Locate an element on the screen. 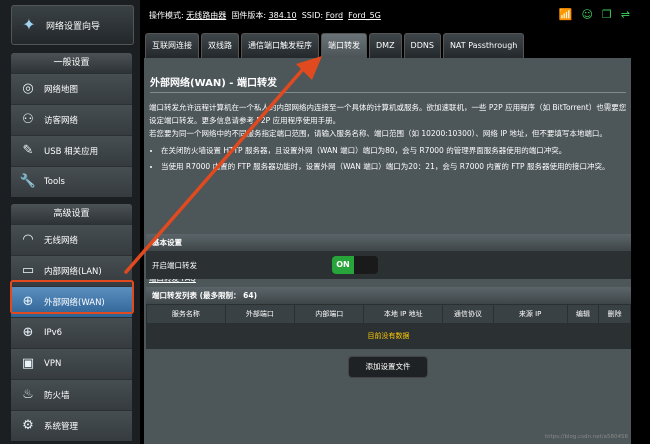 This screenshot has height=444, width=650. sidebar-item-label: IPv6 is located at coordinates (53, 333).